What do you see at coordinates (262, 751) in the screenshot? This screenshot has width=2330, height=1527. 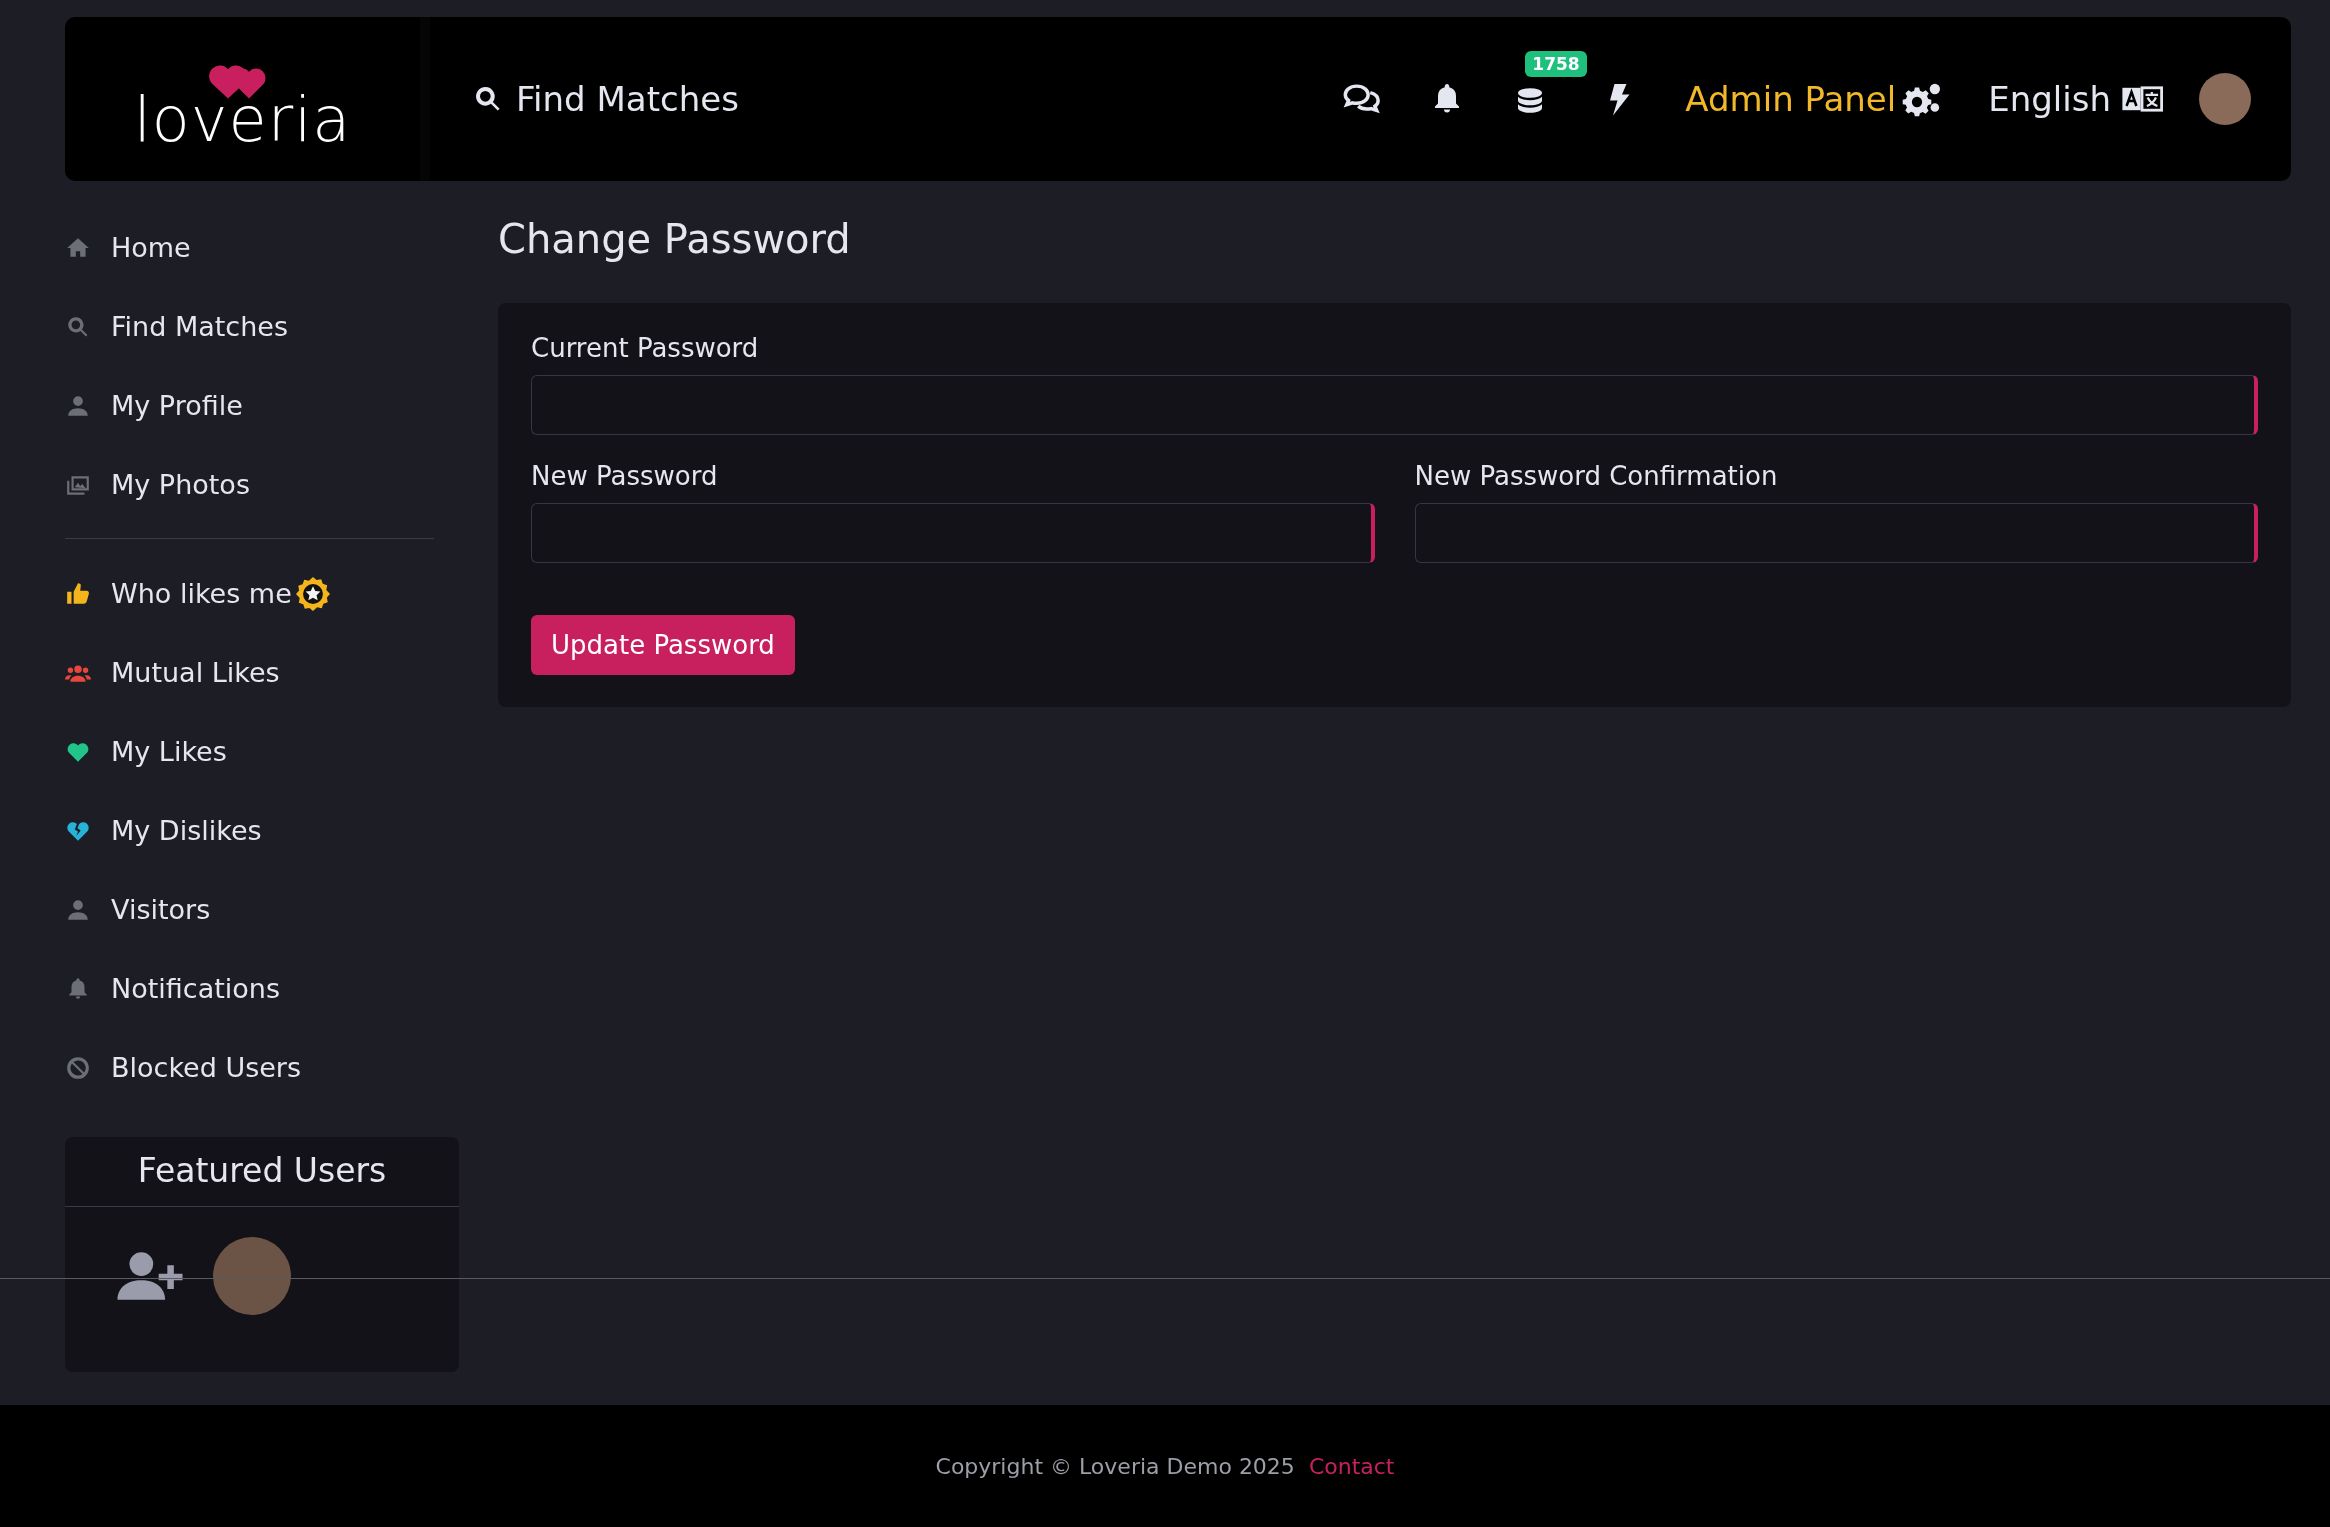 I see `sidebar-item: My Likes` at bounding box center [262, 751].